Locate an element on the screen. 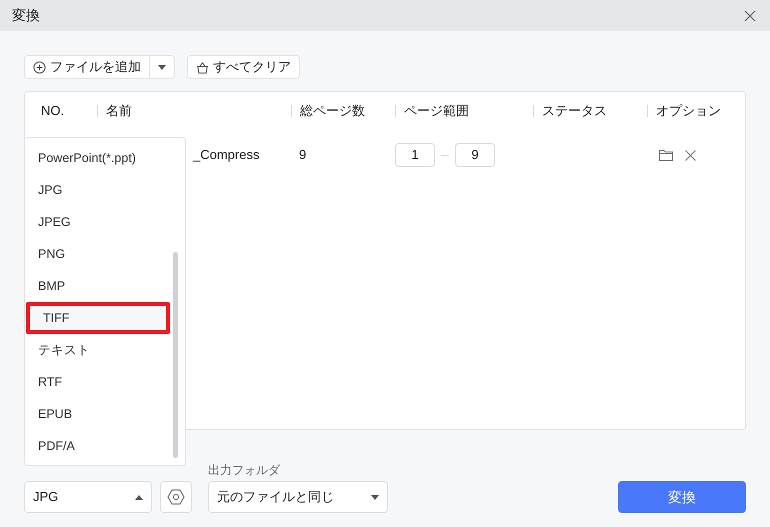  range-to-field: 9 is located at coordinates (475, 155).